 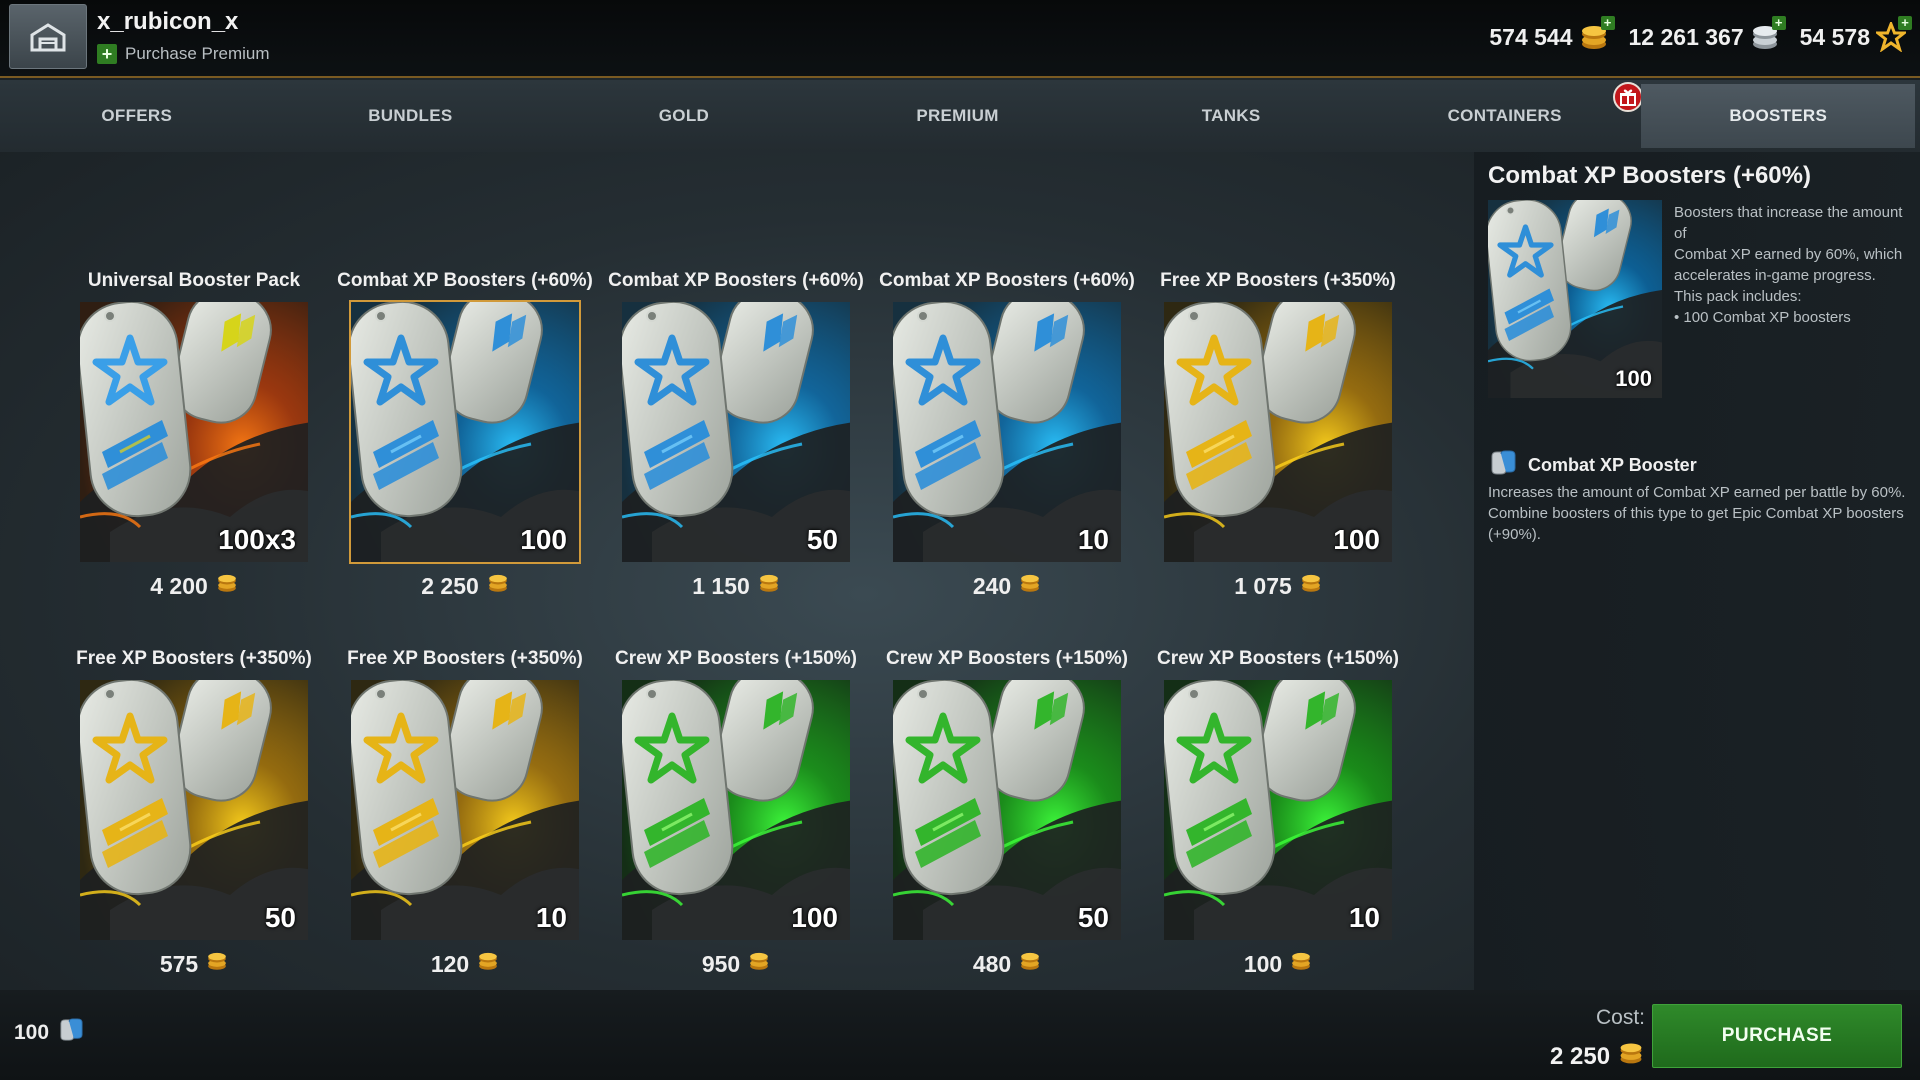 I want to click on add-free-xp-icon: +, so click(x=1905, y=23).